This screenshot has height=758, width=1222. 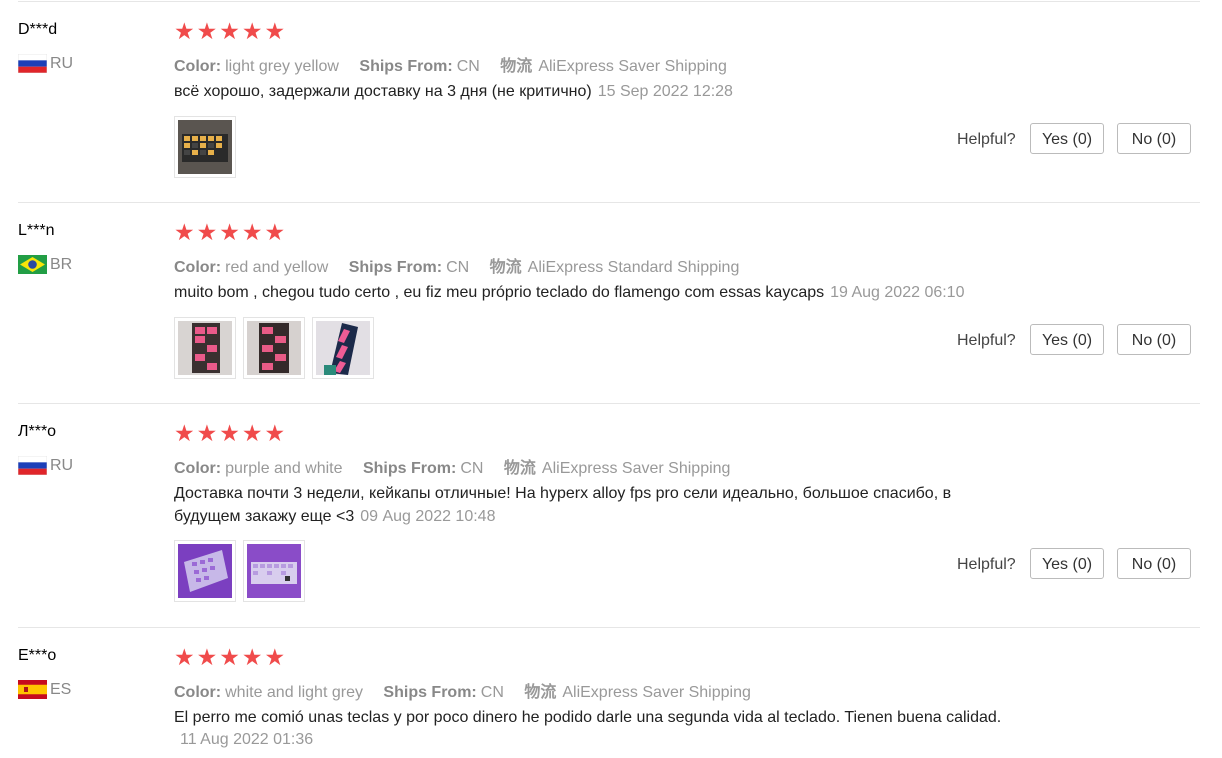 What do you see at coordinates (37, 431) in the screenshot?
I see `reviewer-name: Л***о` at bounding box center [37, 431].